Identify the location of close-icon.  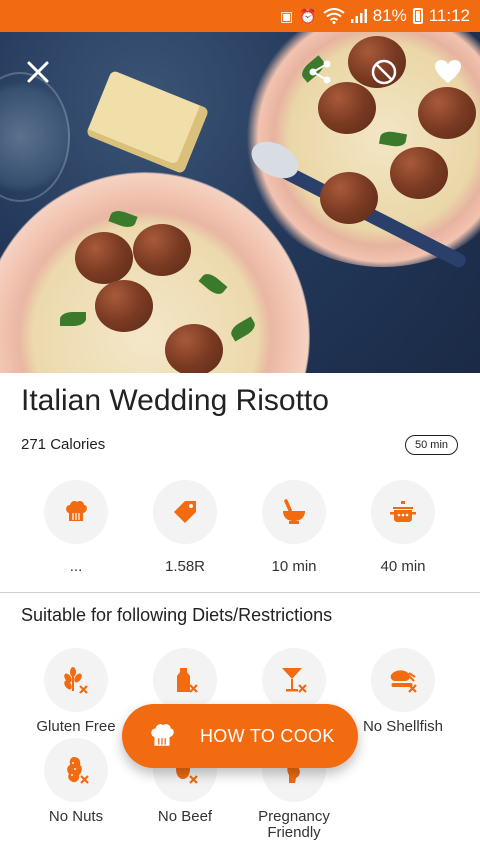
(38, 72).